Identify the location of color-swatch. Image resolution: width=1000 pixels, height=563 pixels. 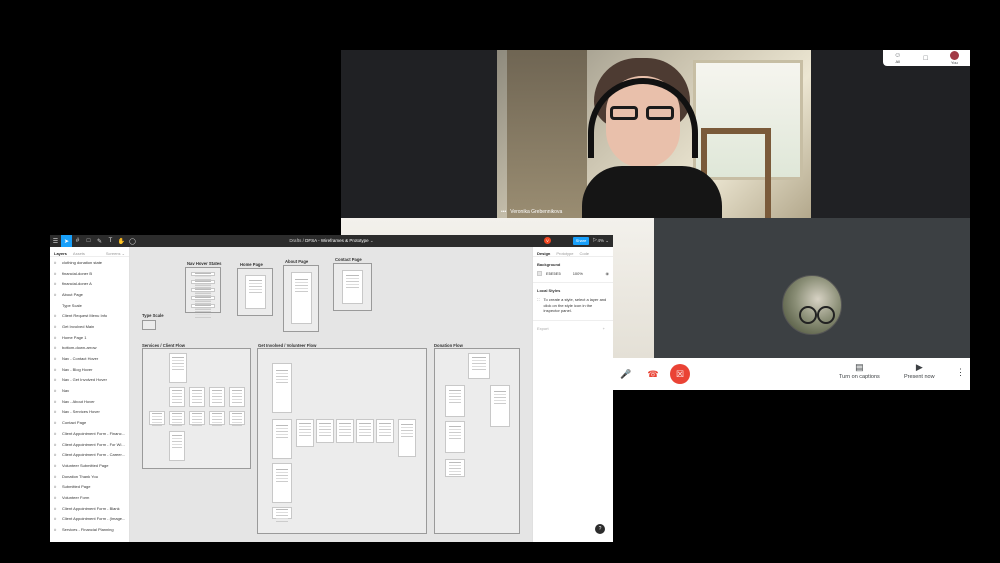
(539, 273).